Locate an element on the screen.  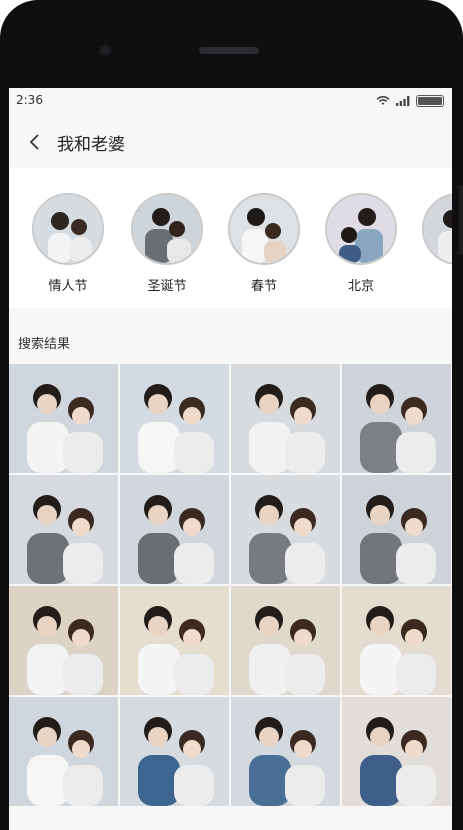
album-item-shengdanjie: 圣诞节 is located at coordinates (167, 243).